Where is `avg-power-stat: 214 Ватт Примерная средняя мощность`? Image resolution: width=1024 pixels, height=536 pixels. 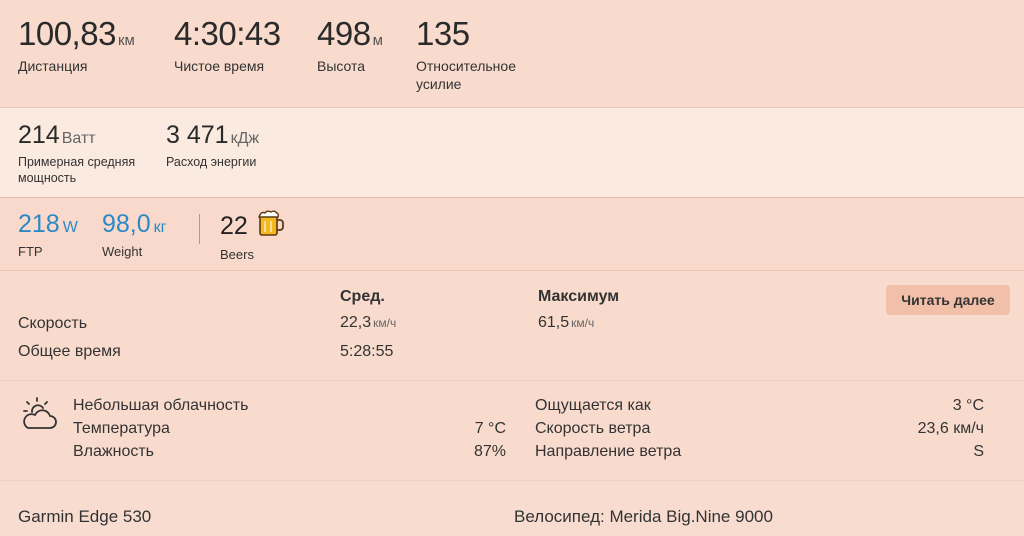 avg-power-stat: 214 Ватт Примерная средняя мощность is located at coordinates (76, 153).